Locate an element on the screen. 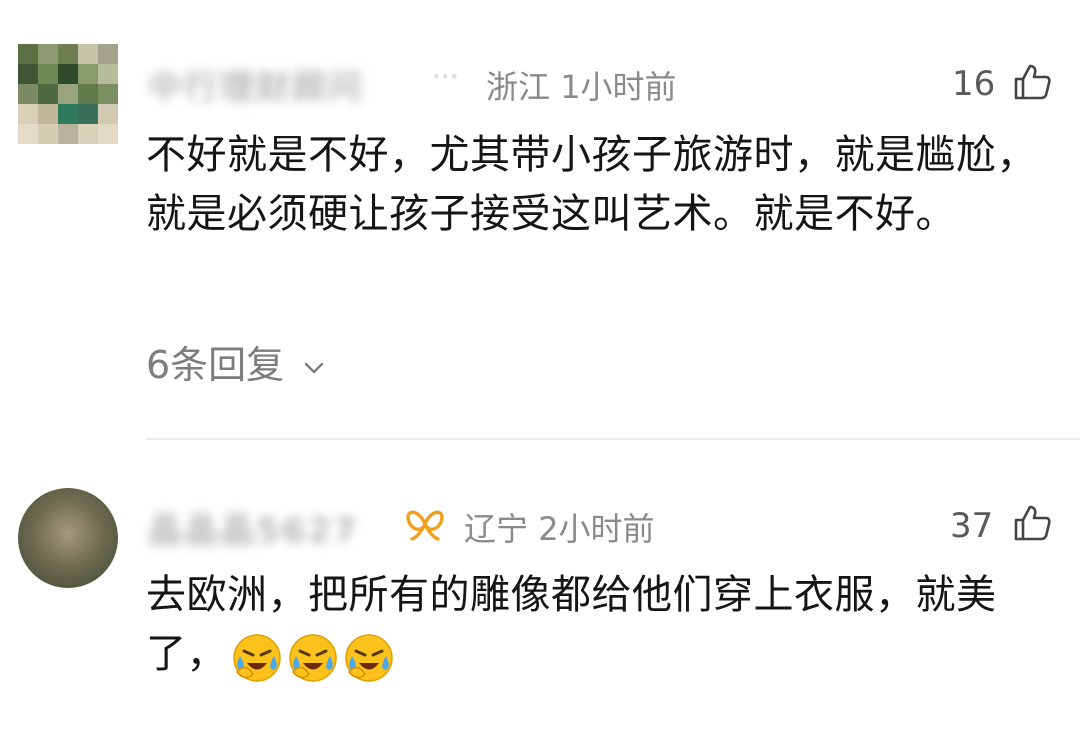 This screenshot has height=752, width=1080. like-count: 37 is located at coordinates (972, 526).